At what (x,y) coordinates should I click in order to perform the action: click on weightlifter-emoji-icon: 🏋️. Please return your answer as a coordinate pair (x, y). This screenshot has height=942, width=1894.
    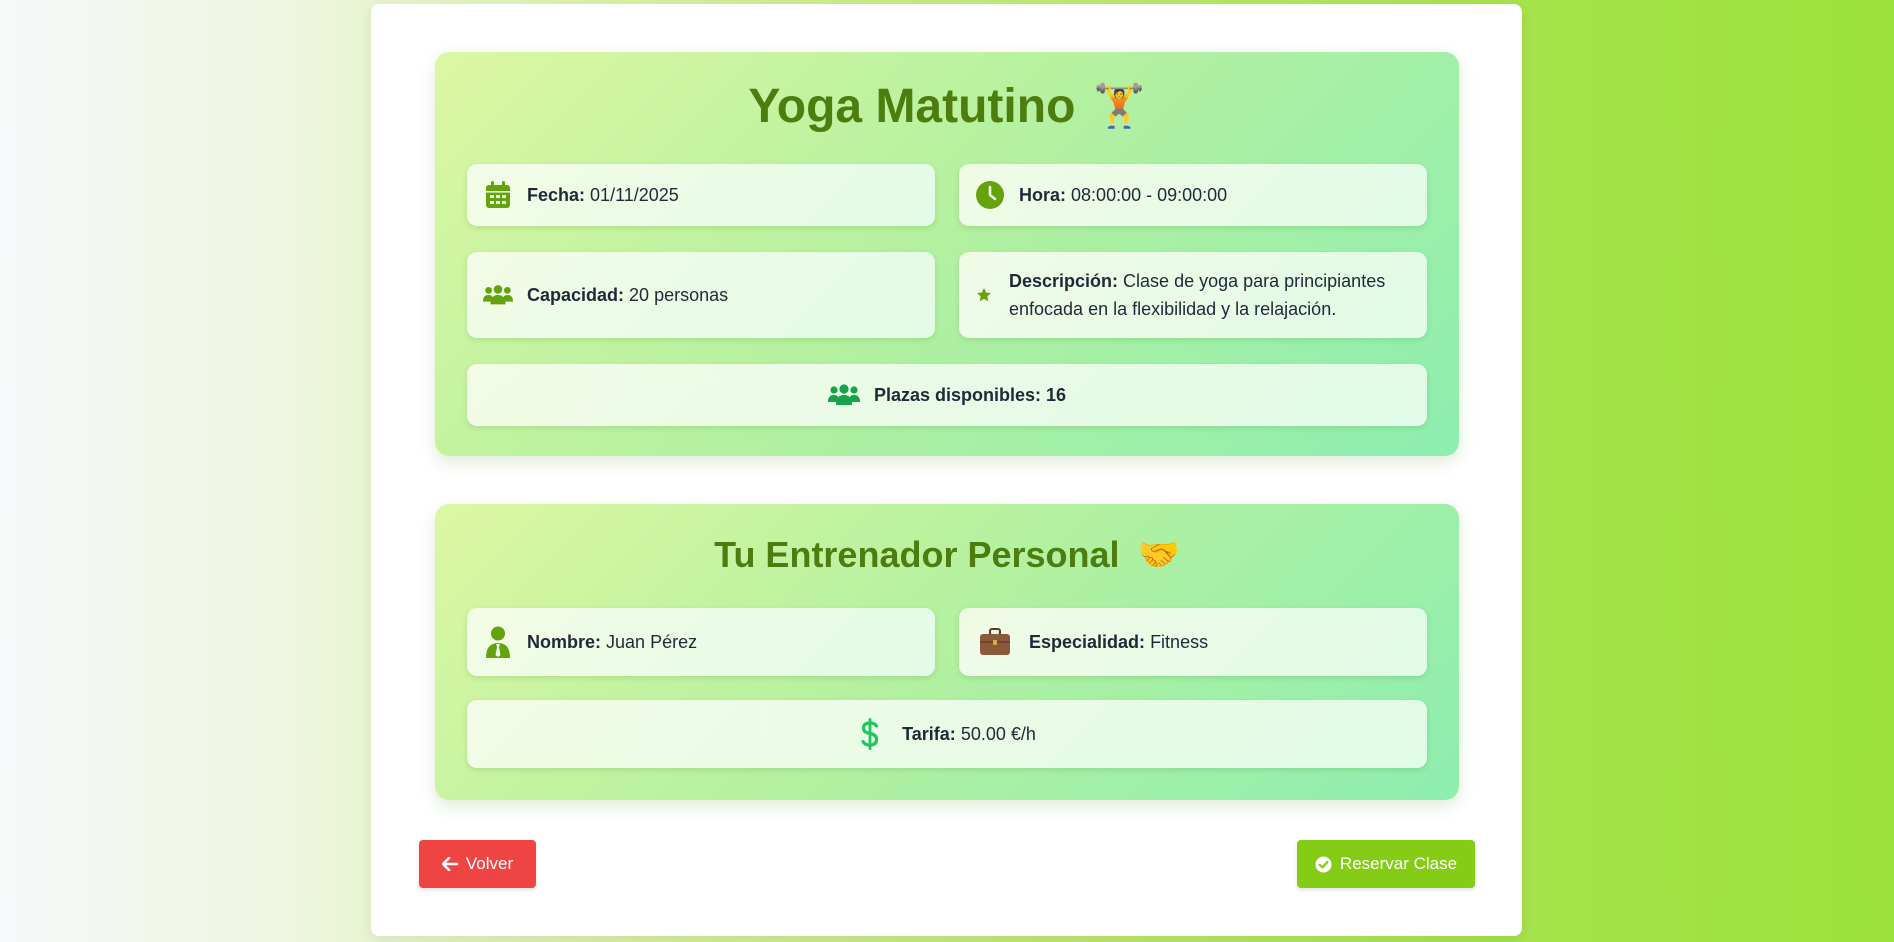
    Looking at the image, I should click on (1119, 105).